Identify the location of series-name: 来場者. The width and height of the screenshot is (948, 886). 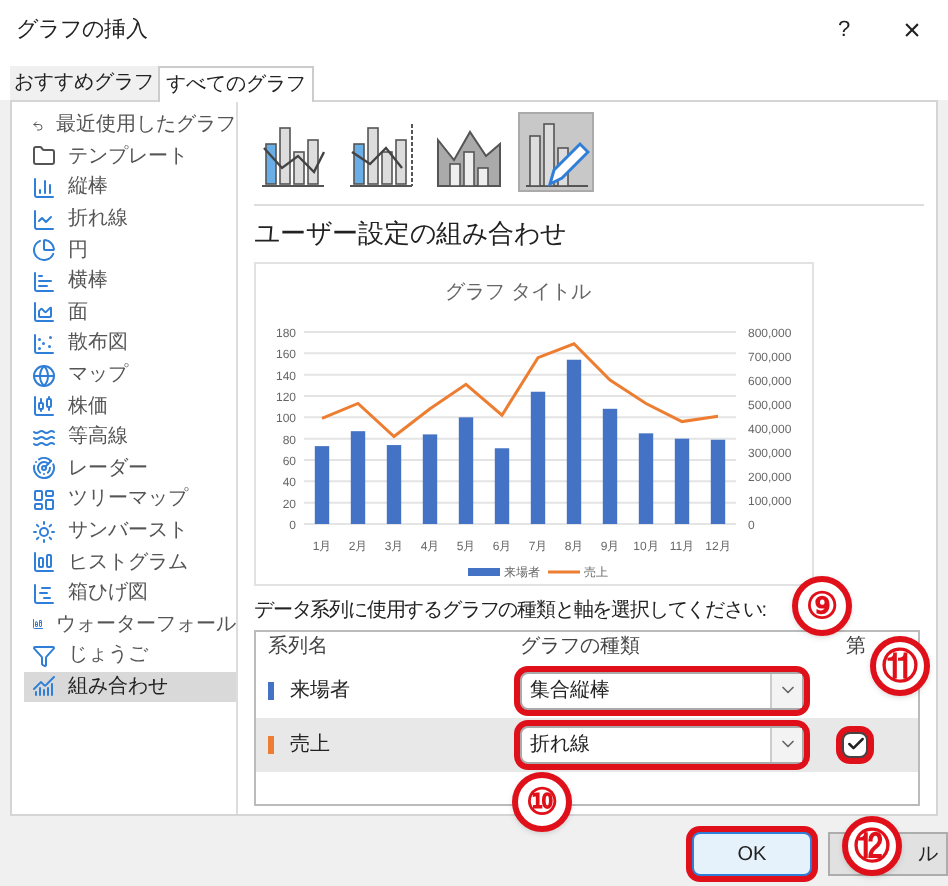
(321, 691).